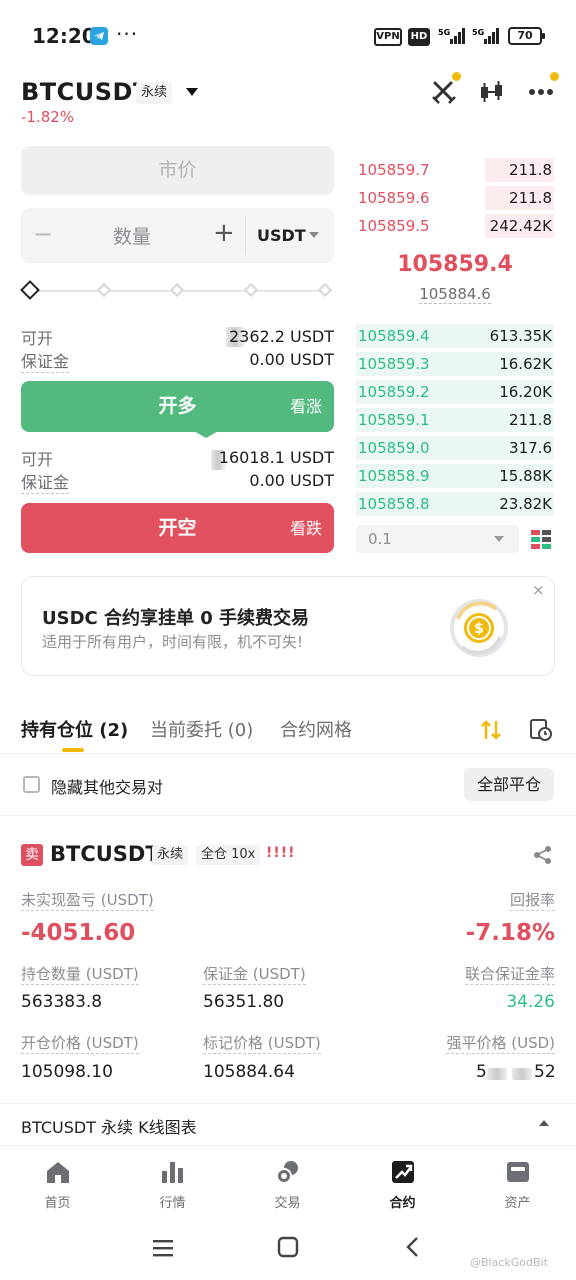 The image size is (576, 1280). What do you see at coordinates (517, 1183) in the screenshot?
I see `nav-assets: 资产` at bounding box center [517, 1183].